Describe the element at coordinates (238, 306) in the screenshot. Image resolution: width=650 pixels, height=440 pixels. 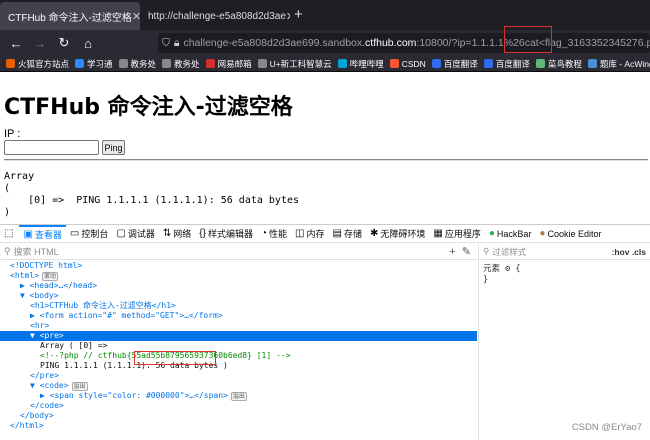
I see `tree-node: <h1>CTFHub 命令注入-过滤空格</h1>` at that location.